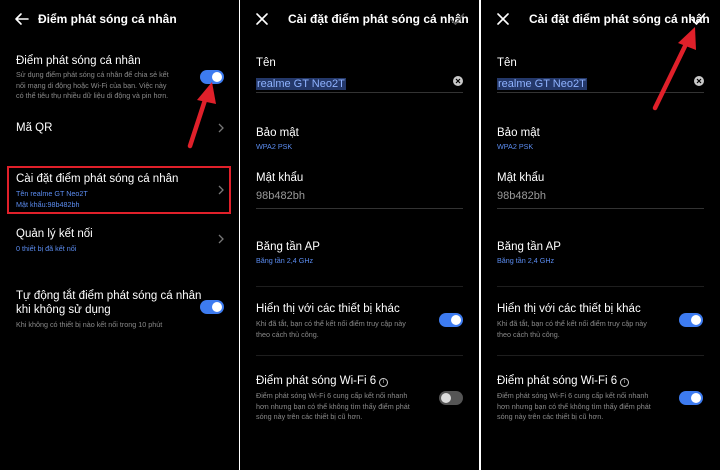  What do you see at coordinates (109, 296) in the screenshot?
I see `auto-off-title-1: Tự động tắt điểm phát sóng cá nhân` at bounding box center [109, 296].